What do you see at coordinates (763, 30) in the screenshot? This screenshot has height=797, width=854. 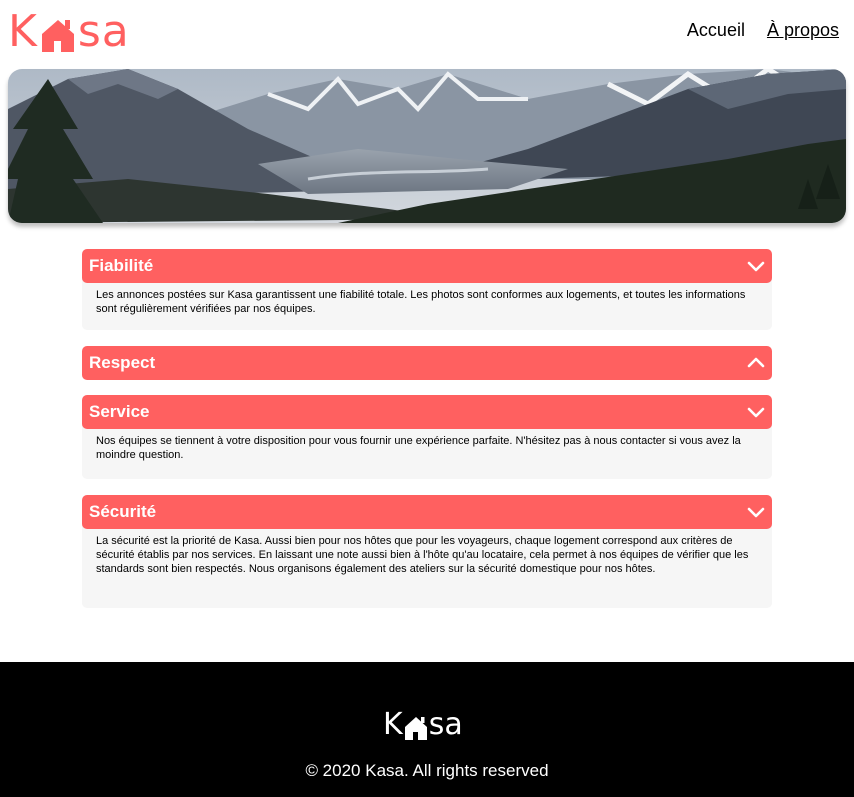 I see `main-nav: Accueil À propos` at bounding box center [763, 30].